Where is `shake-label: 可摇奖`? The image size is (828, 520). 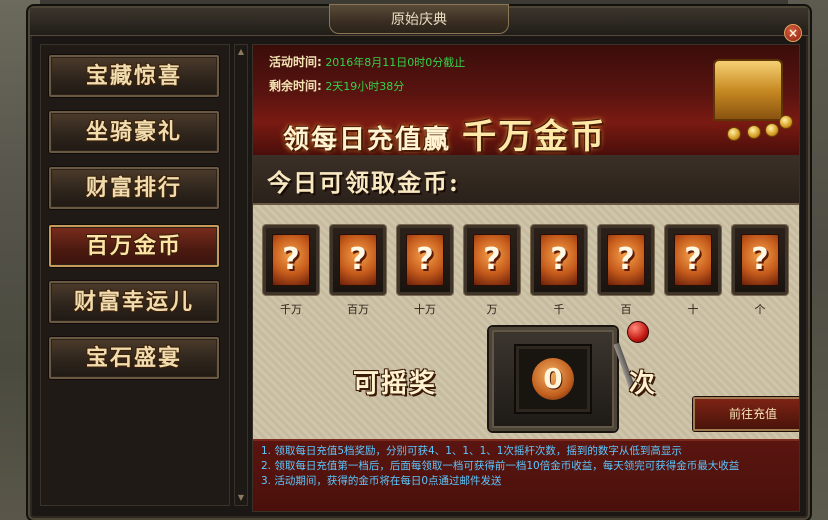
shake-label: 可摇奖 is located at coordinates (395, 384).